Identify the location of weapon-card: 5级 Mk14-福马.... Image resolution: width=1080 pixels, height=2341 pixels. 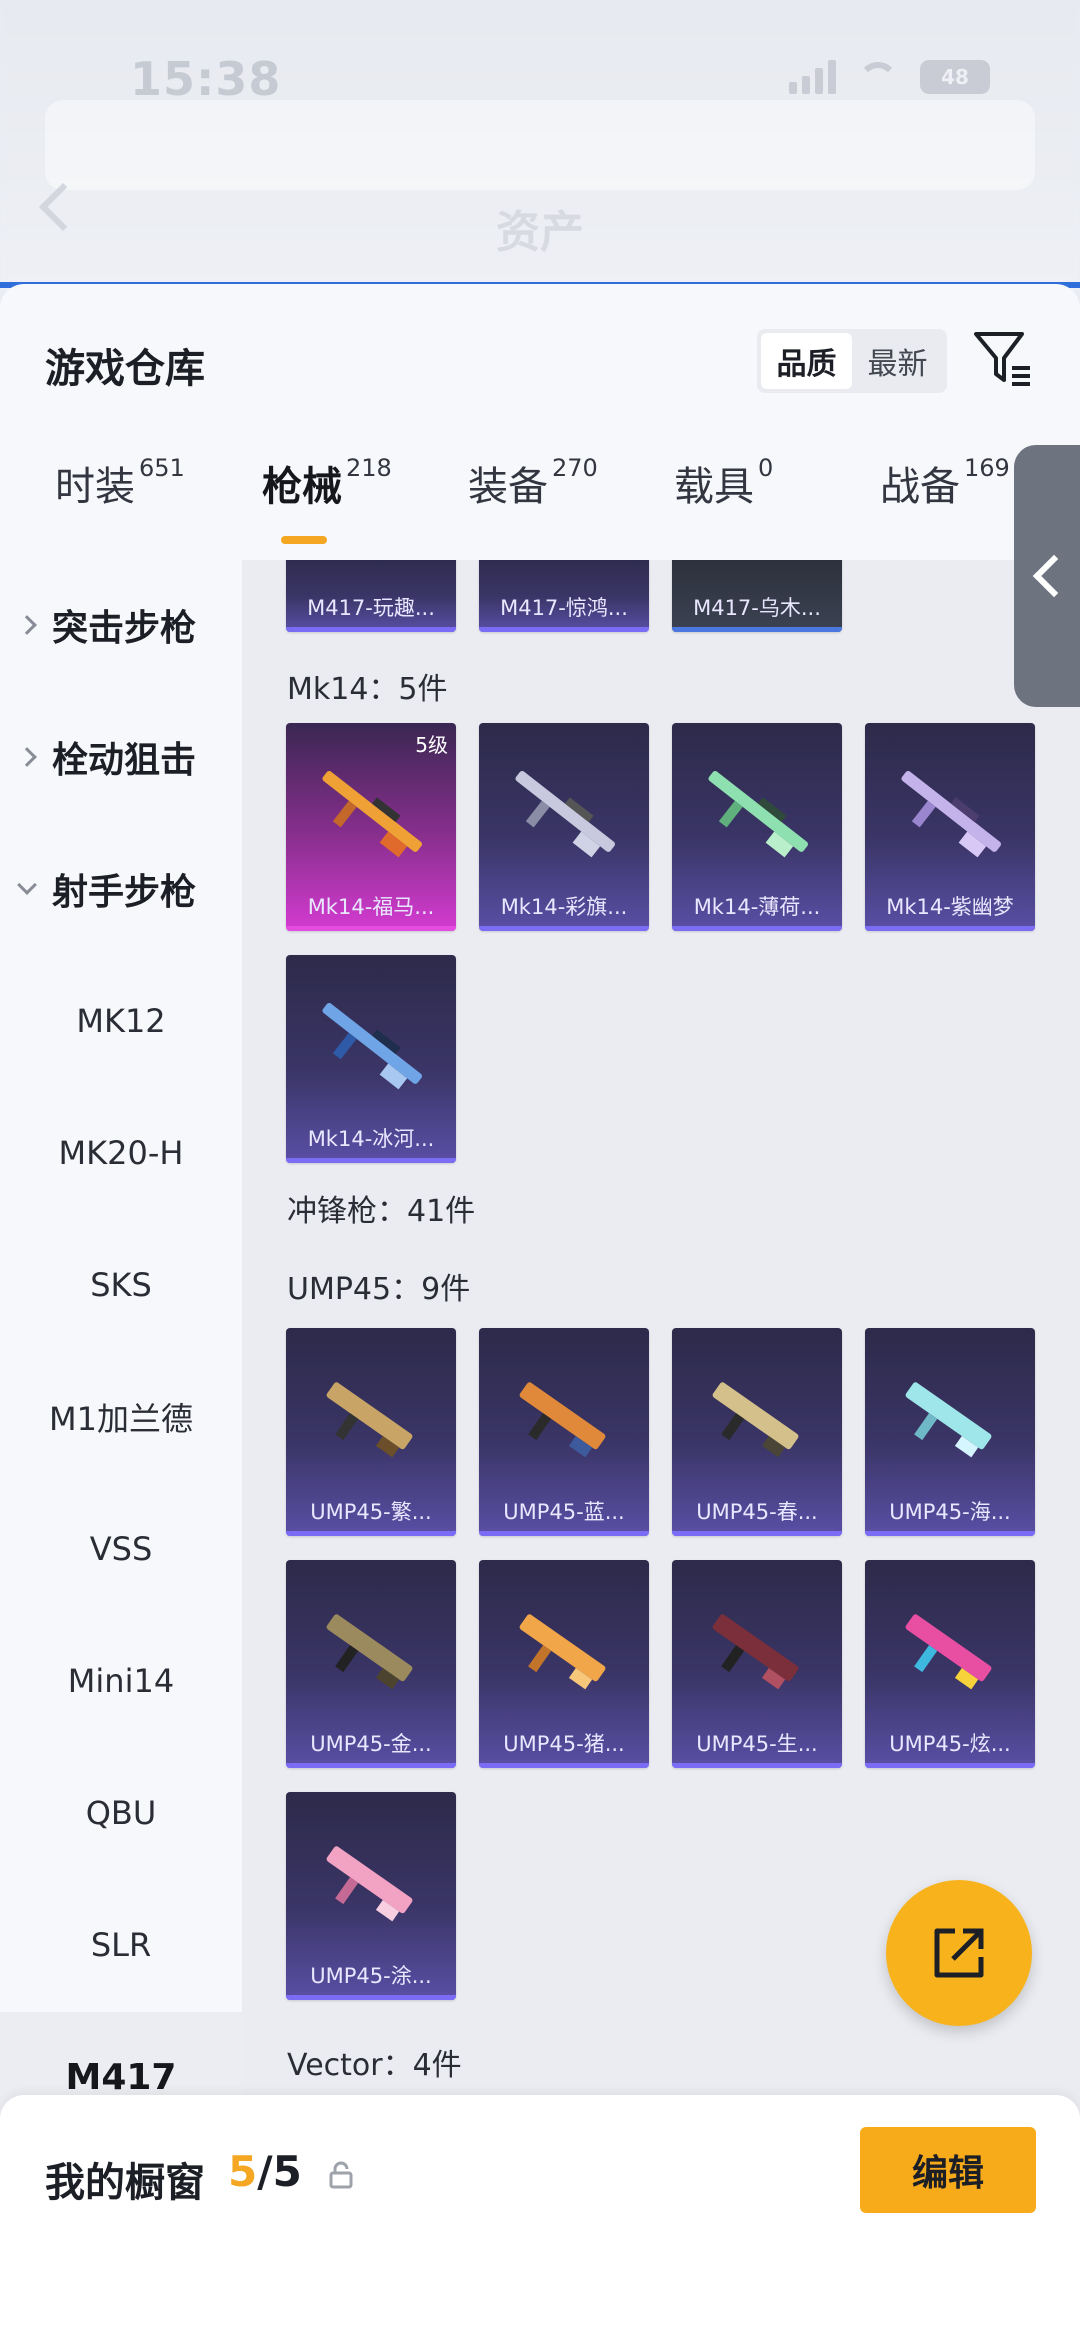
(371, 827).